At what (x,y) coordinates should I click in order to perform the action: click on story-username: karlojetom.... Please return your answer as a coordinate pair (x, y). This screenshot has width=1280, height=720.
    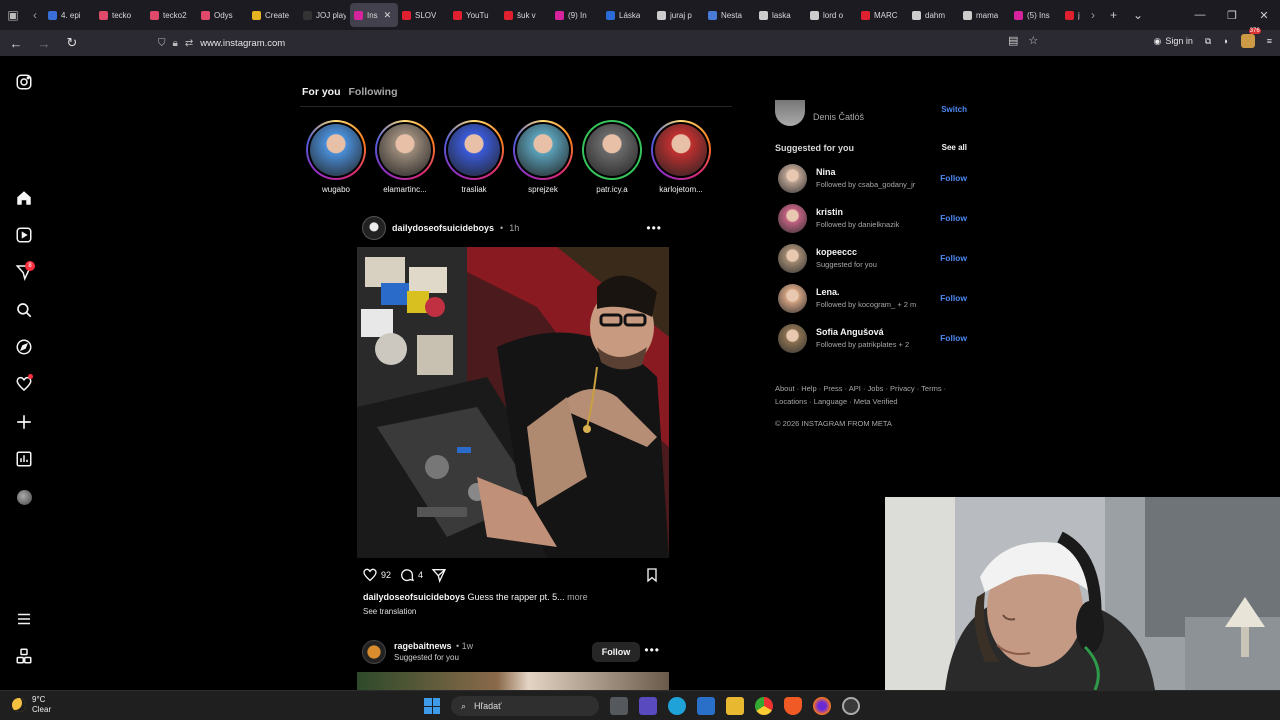
    Looking at the image, I should click on (681, 189).